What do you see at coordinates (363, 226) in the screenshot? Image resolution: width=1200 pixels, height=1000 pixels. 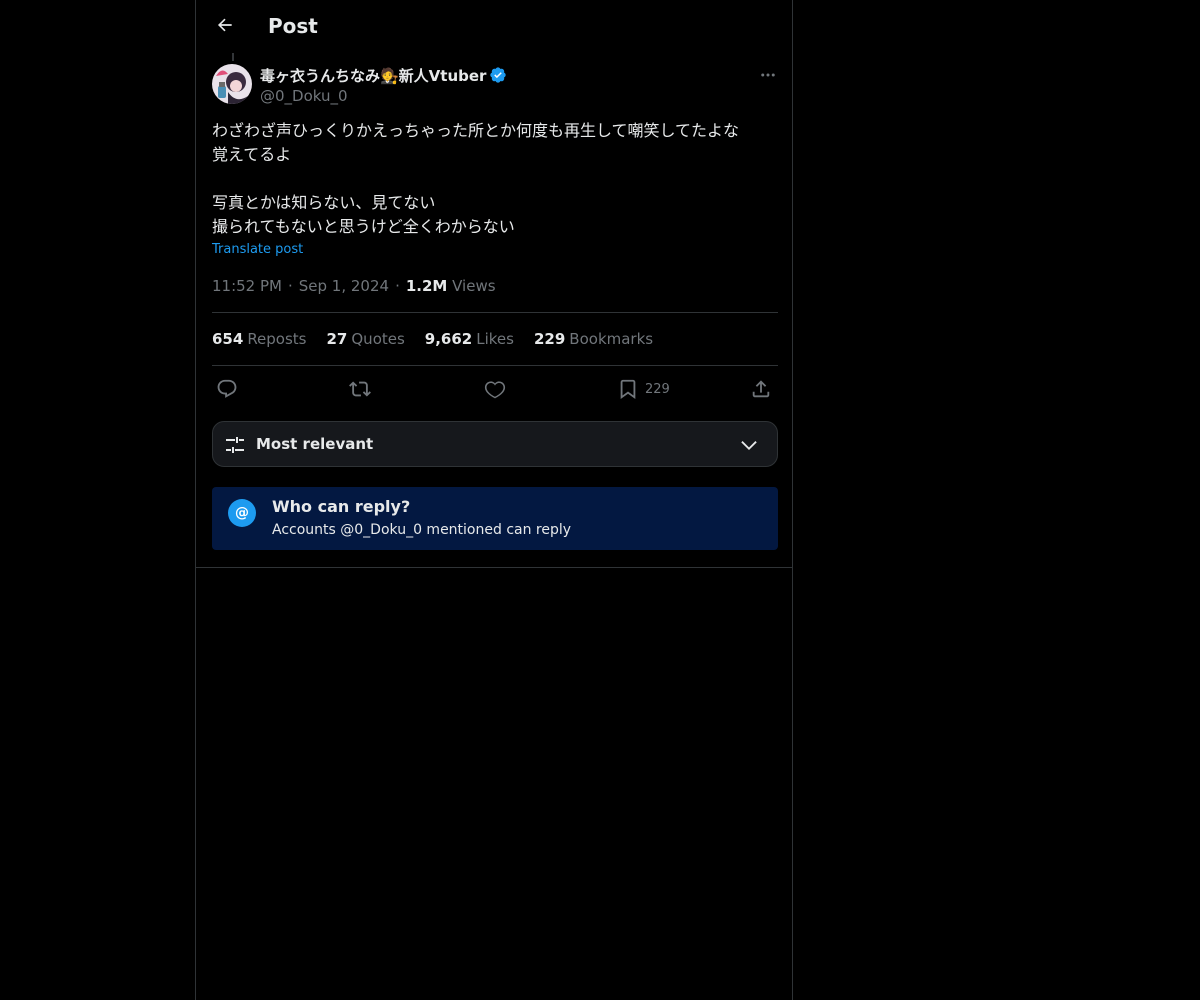 I see `post-text-line: 撮られてもないと思うけど全くわからない` at bounding box center [363, 226].